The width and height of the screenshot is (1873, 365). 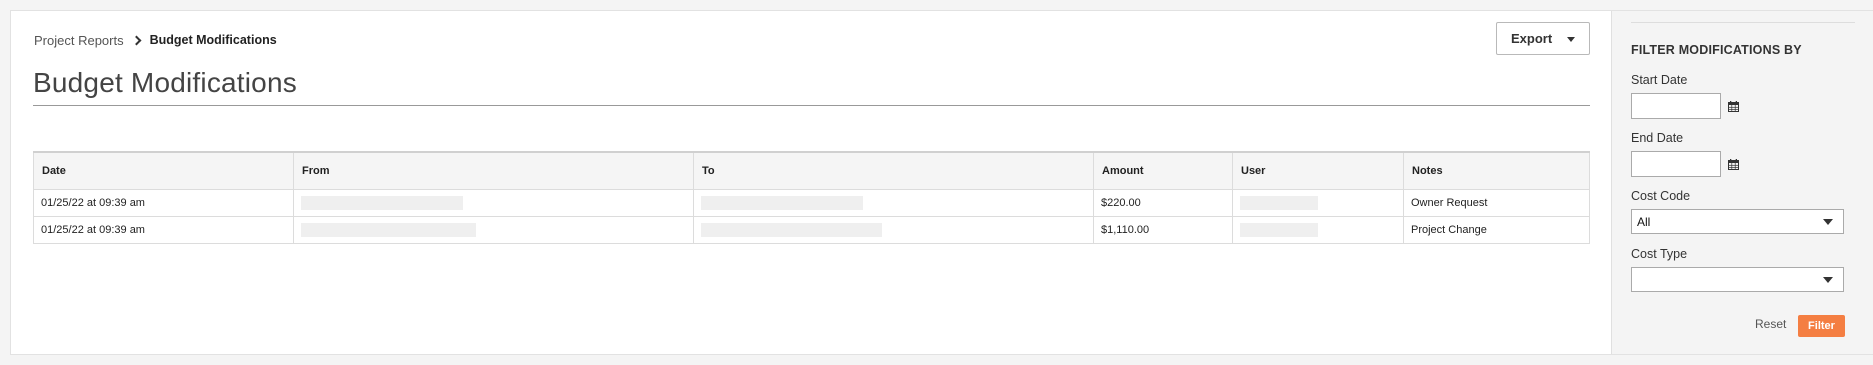 What do you see at coordinates (163, 170) in the screenshot?
I see `column-header-date: Date` at bounding box center [163, 170].